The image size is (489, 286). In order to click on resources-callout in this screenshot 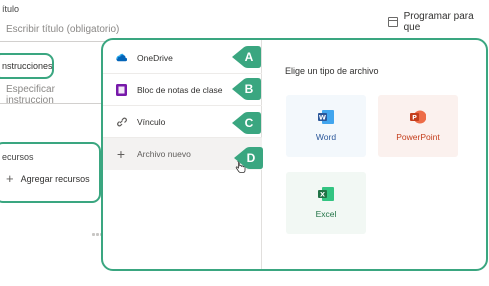, I will do `click(50, 172)`.